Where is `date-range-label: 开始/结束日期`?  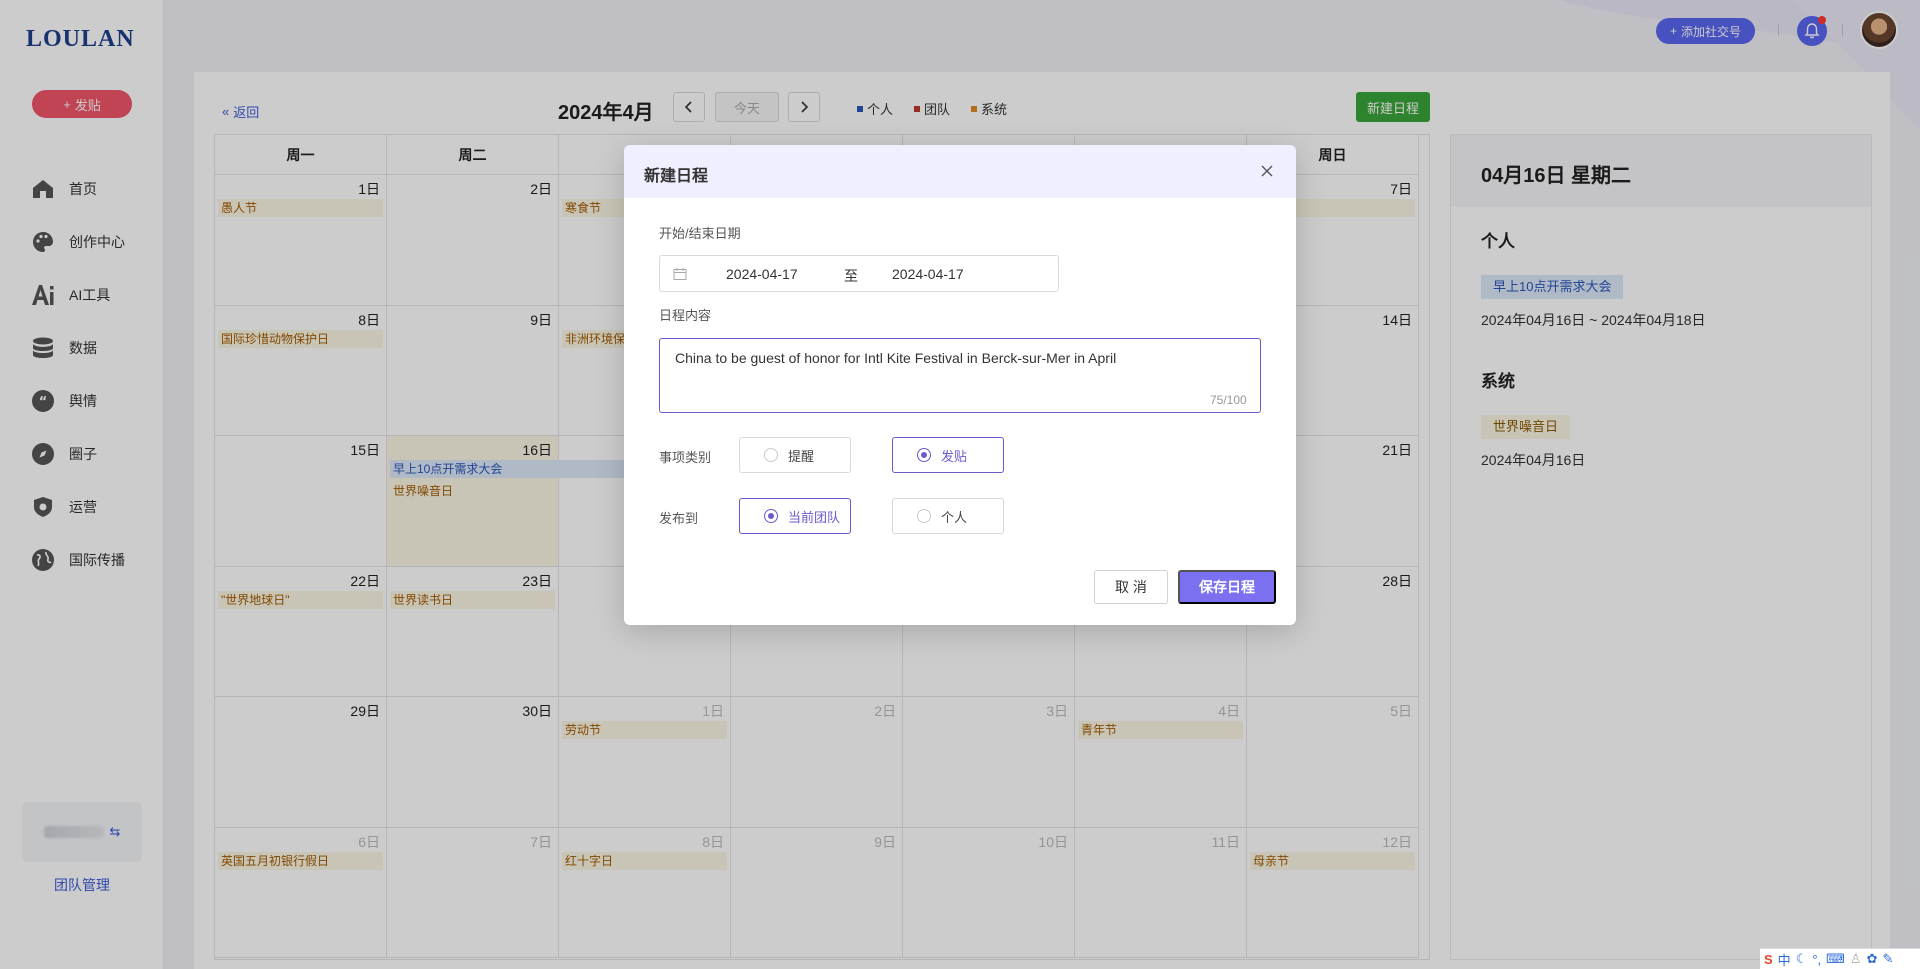 date-range-label: 开始/结束日期 is located at coordinates (700, 233).